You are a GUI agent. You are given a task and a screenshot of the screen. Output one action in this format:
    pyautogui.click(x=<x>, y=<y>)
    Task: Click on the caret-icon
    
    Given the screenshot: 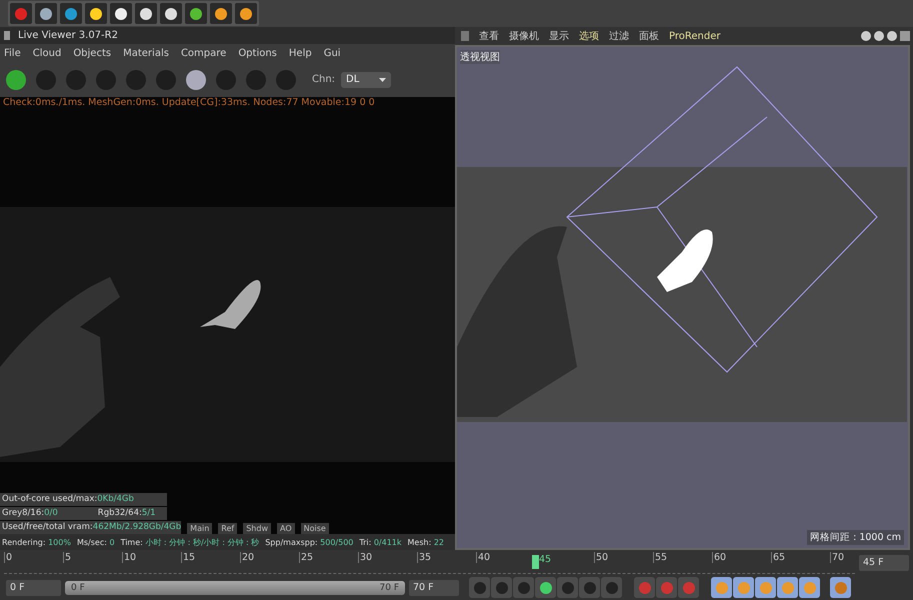 What is the action you would take?
    pyautogui.click(x=382, y=80)
    